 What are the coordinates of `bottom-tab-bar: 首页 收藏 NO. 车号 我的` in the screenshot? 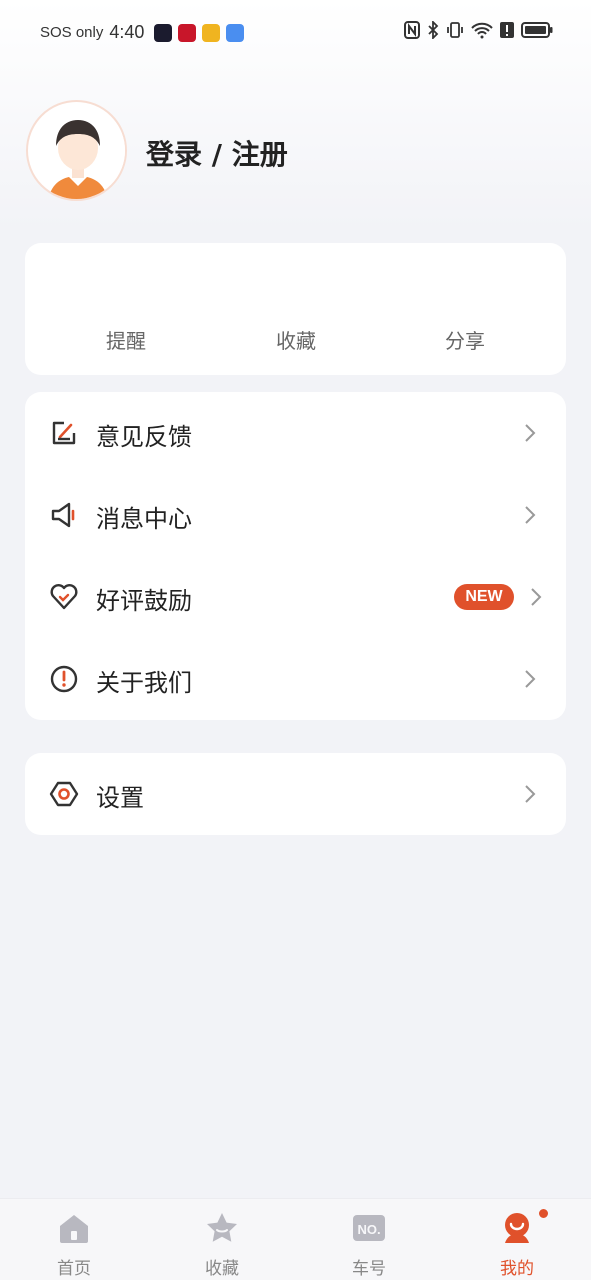 It's located at (295, 1239).